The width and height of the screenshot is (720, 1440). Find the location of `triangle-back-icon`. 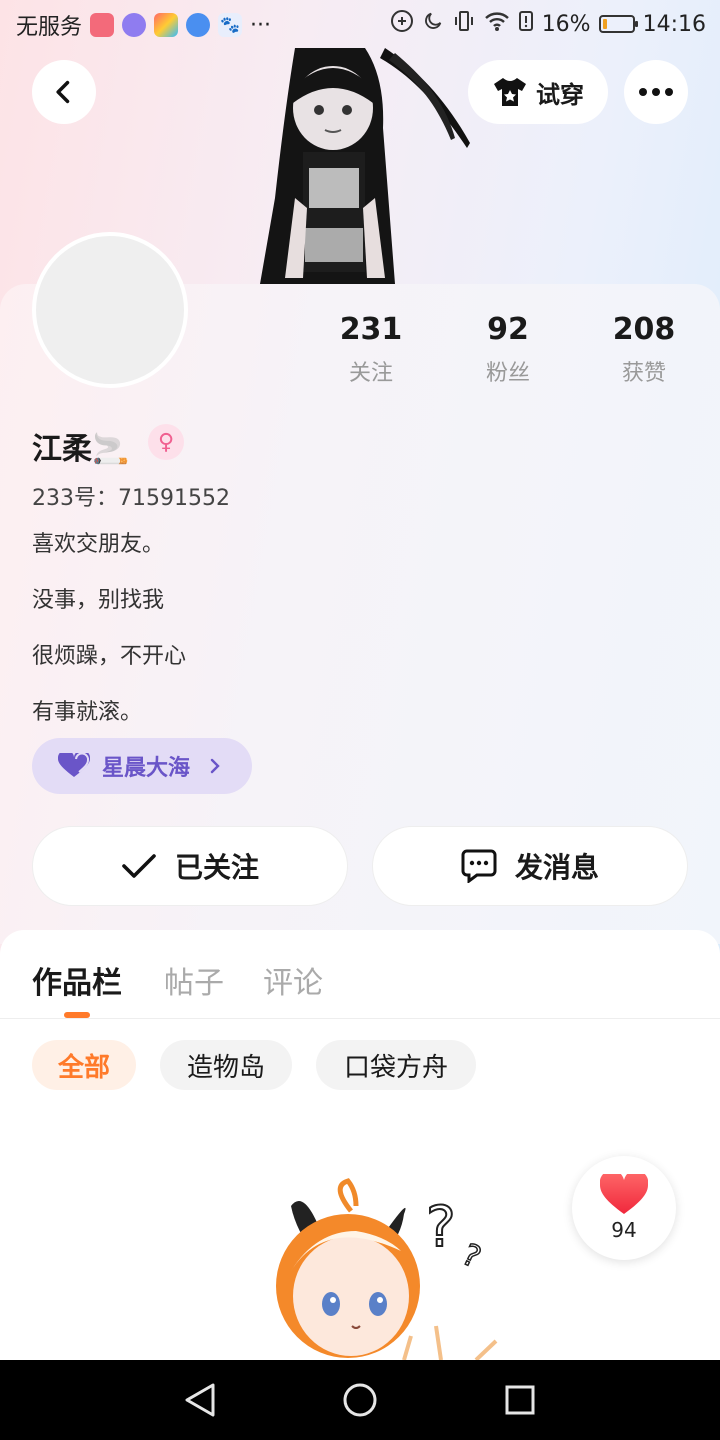

triangle-back-icon is located at coordinates (200, 1400).